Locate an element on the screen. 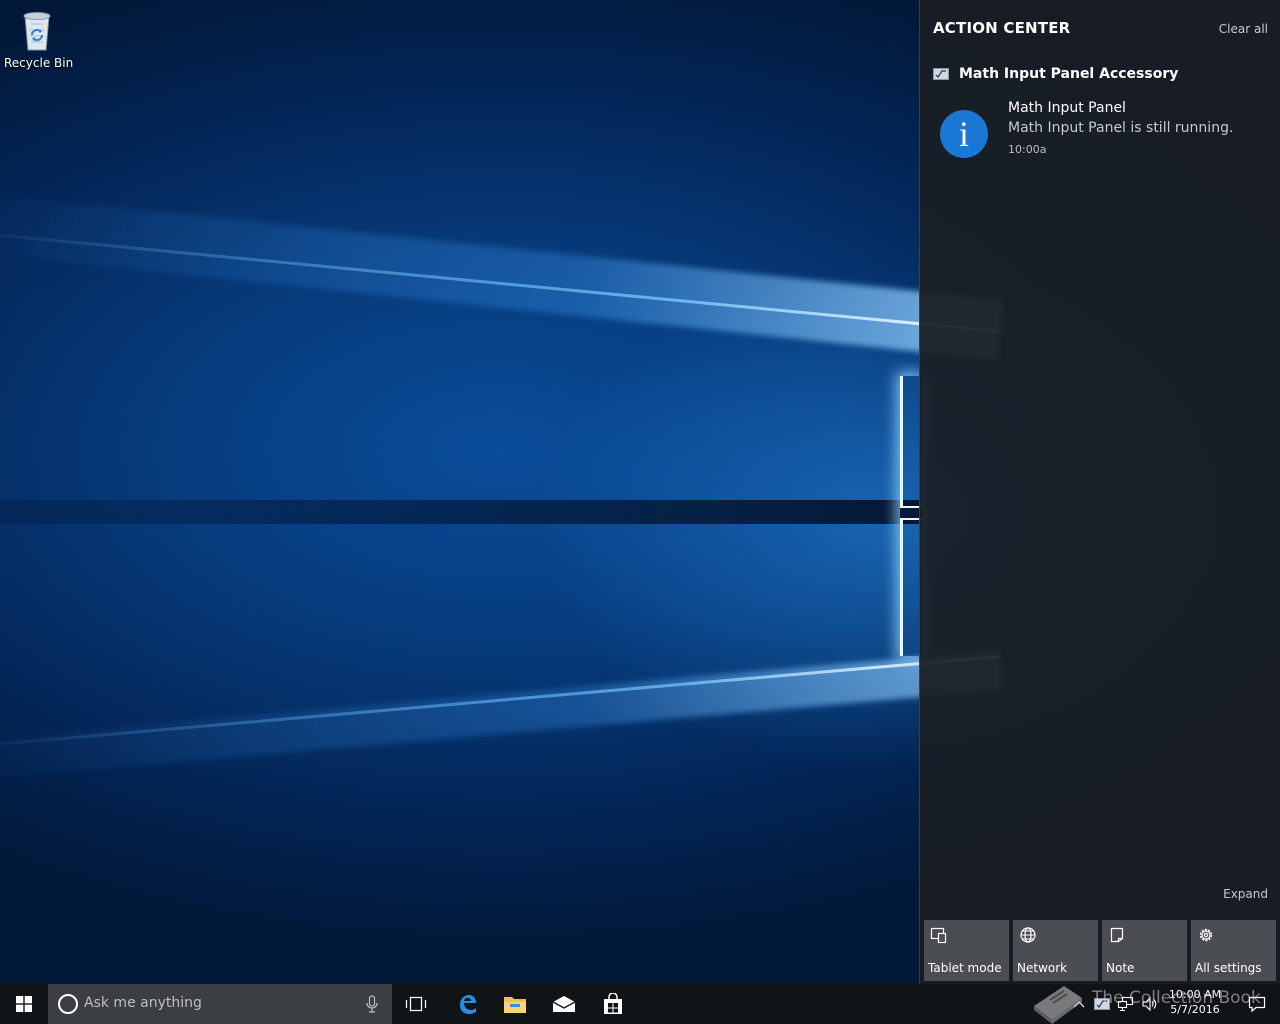 The width and height of the screenshot is (1280, 1024). store-button is located at coordinates (613, 1004).